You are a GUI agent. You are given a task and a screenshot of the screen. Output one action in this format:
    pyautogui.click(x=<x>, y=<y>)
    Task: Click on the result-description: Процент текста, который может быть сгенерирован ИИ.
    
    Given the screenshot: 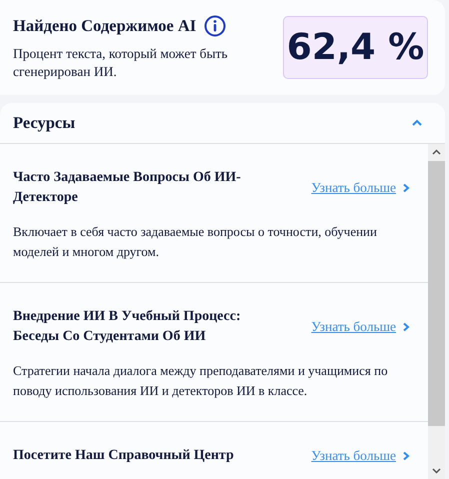 What is the action you would take?
    pyautogui.click(x=121, y=62)
    